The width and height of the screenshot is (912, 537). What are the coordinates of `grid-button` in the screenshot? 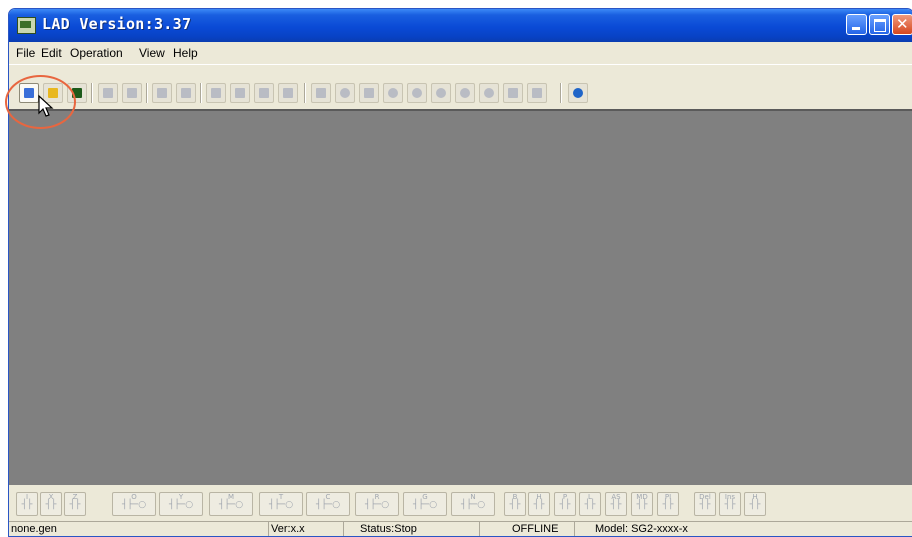 It's located at (264, 93).